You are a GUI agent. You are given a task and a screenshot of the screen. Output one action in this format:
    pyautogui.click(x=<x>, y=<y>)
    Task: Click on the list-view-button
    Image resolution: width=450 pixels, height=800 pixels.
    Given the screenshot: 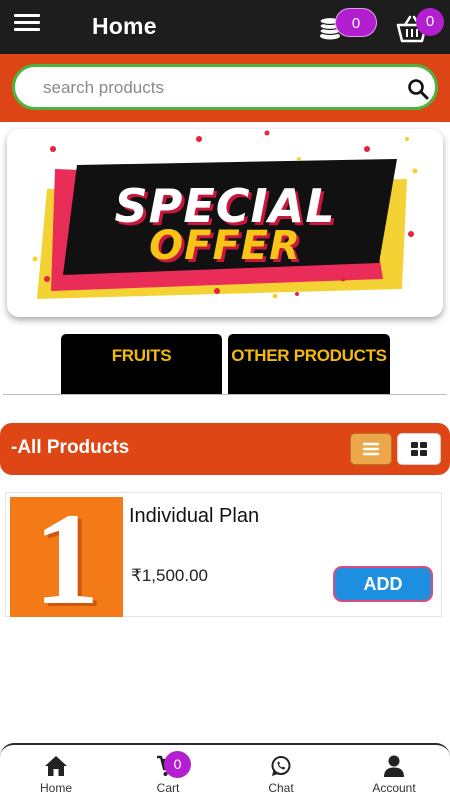 What is the action you would take?
    pyautogui.click(x=371, y=449)
    